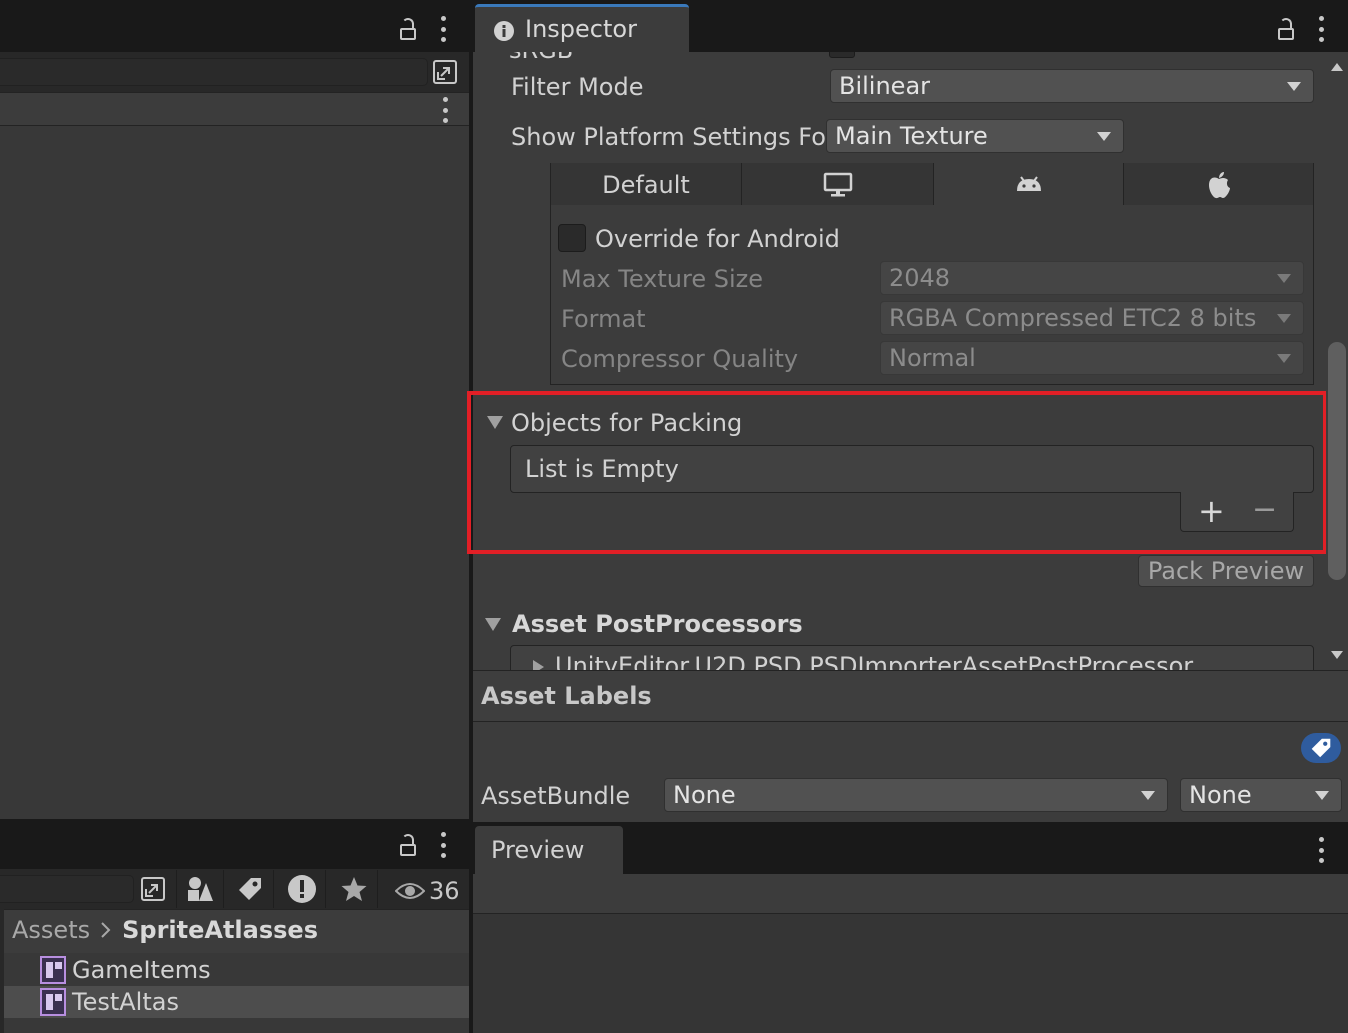 Image resolution: width=1348 pixels, height=1033 pixels. Describe the element at coordinates (662, 279) in the screenshot. I see `max-texture-size-label: Max Texture Size` at that location.